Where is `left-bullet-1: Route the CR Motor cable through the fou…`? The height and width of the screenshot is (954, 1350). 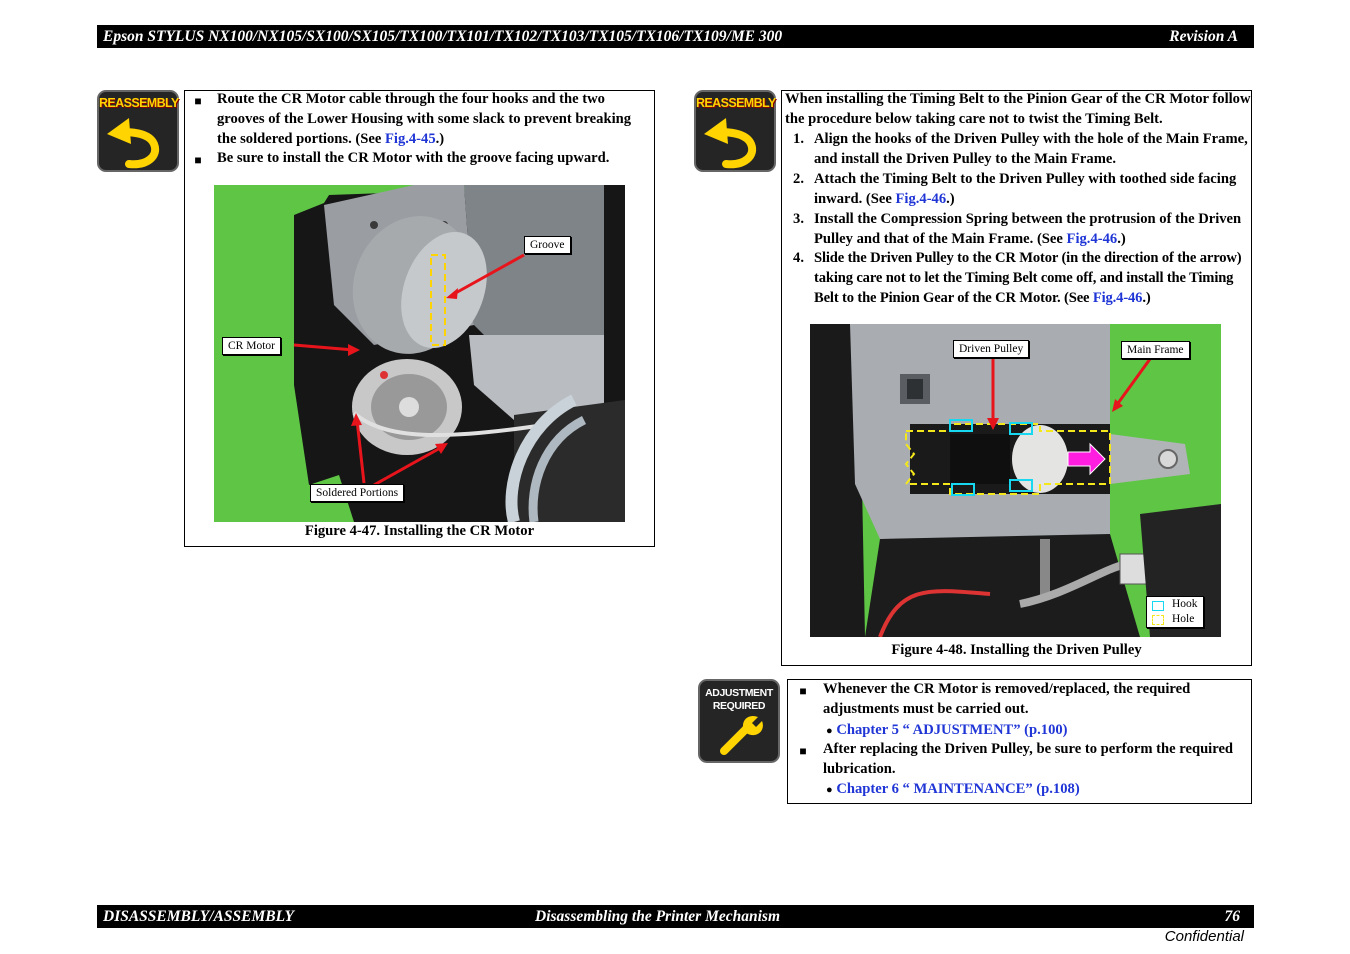 left-bullet-1: Route the CR Motor cable through the fou… is located at coordinates (435, 119).